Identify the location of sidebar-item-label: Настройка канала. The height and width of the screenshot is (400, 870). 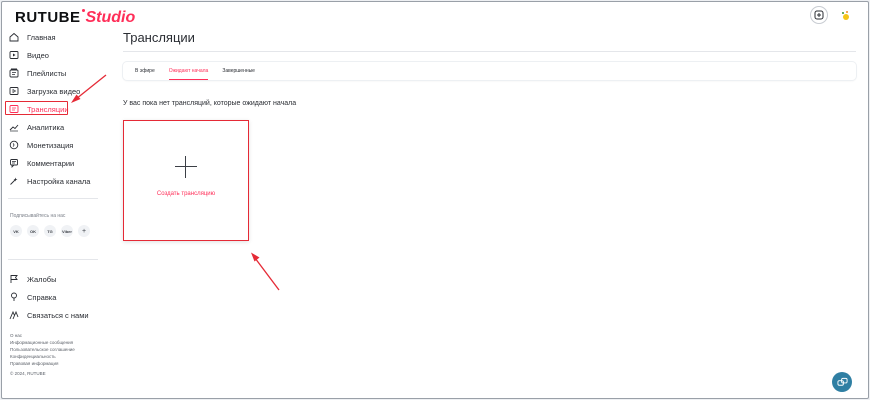
(59, 181).